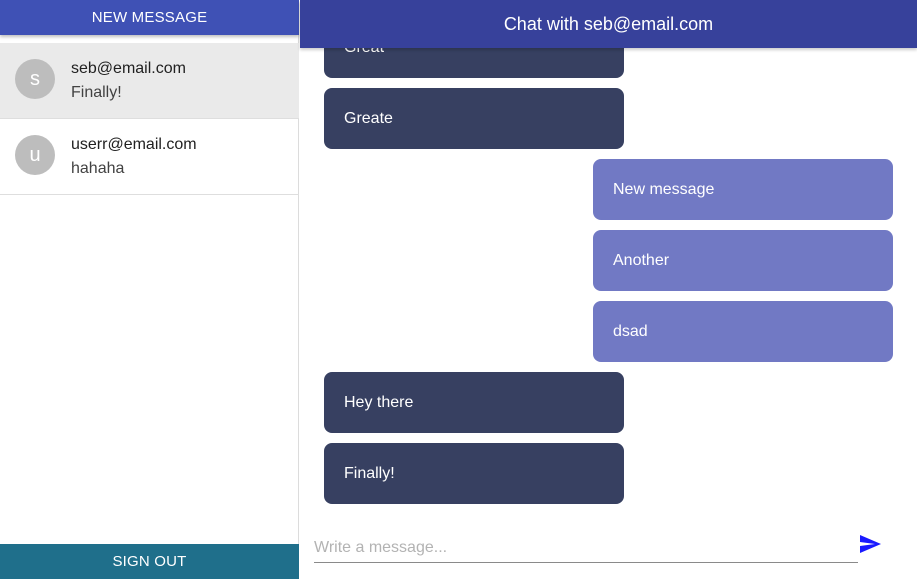  I want to click on send-icon, so click(870, 544).